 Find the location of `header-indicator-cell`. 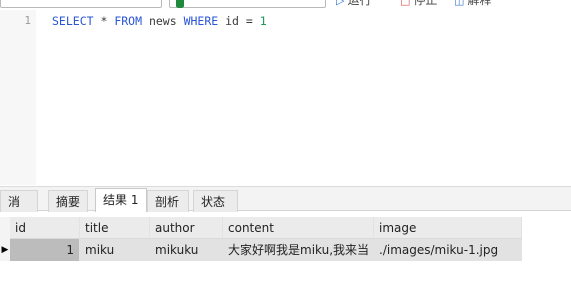

header-indicator-cell is located at coordinates (5, 228).